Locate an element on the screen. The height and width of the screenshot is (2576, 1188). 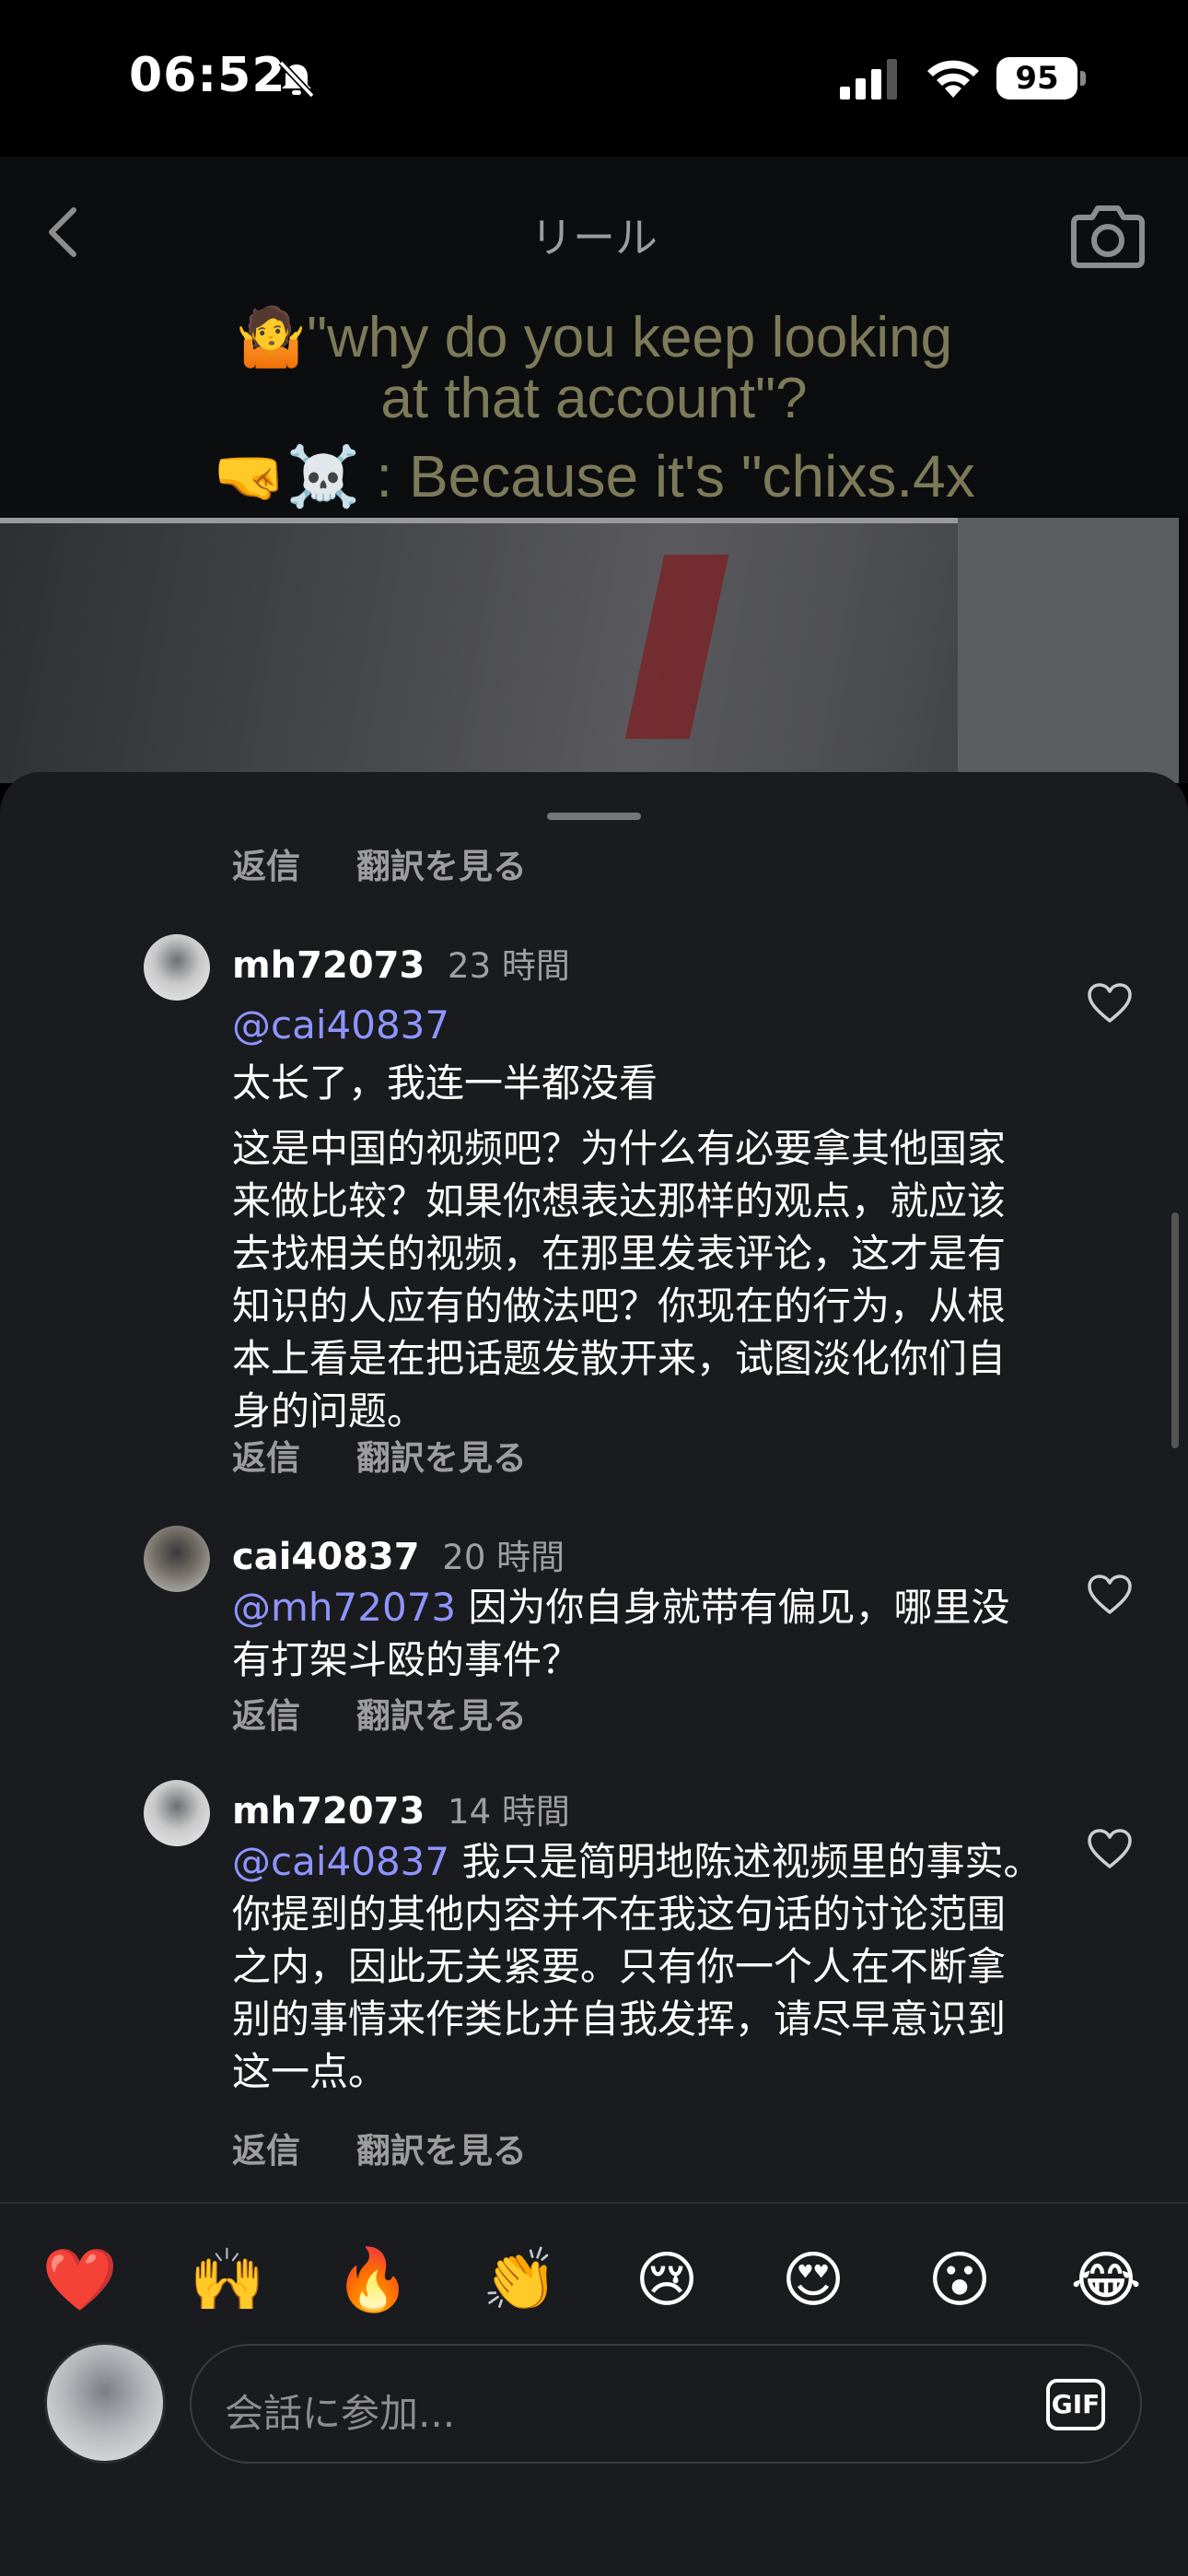
reaction-heart-eyes: 😍 is located at coordinates (813, 2280).